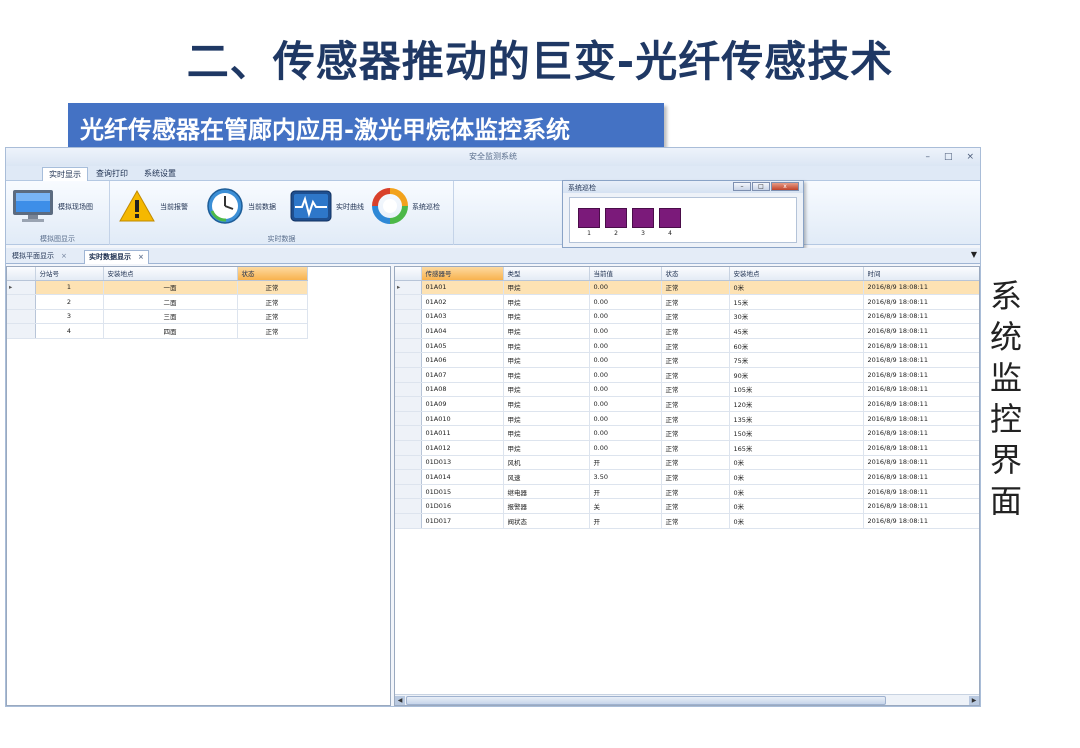 This screenshot has height=748, width=1080. What do you see at coordinates (160, 174) in the screenshot?
I see `tab-settings: 系统设置` at bounding box center [160, 174].